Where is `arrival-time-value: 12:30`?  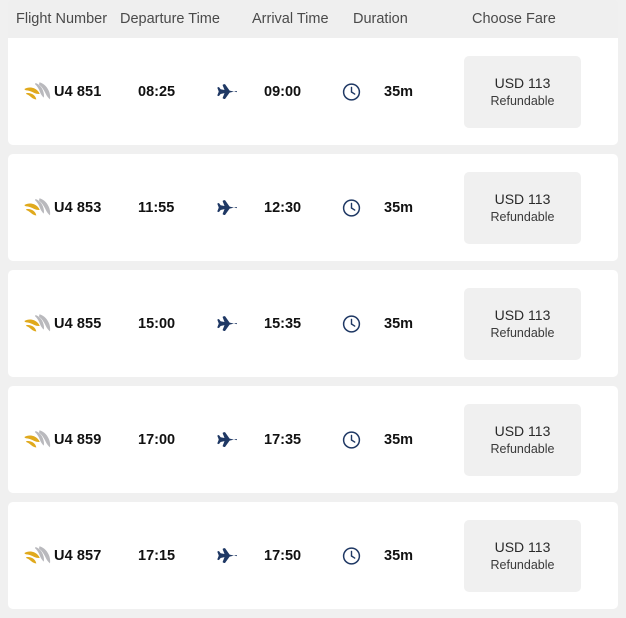
arrival-time-value: 12:30 is located at coordinates (283, 207).